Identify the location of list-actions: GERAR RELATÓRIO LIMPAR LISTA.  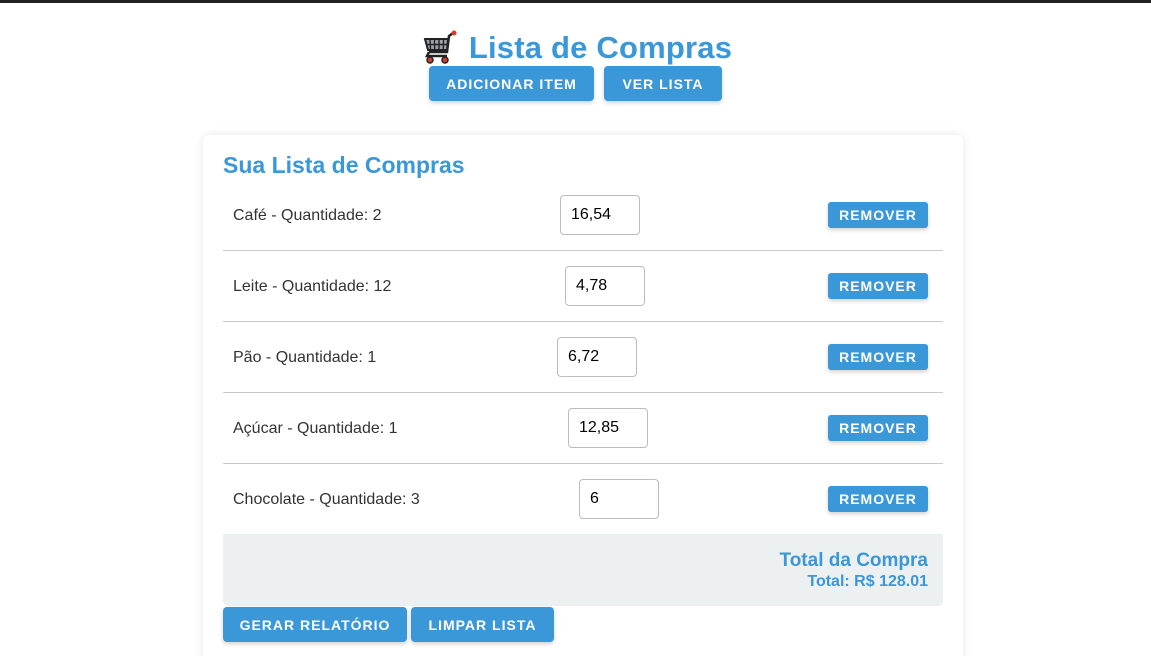
(388, 624).